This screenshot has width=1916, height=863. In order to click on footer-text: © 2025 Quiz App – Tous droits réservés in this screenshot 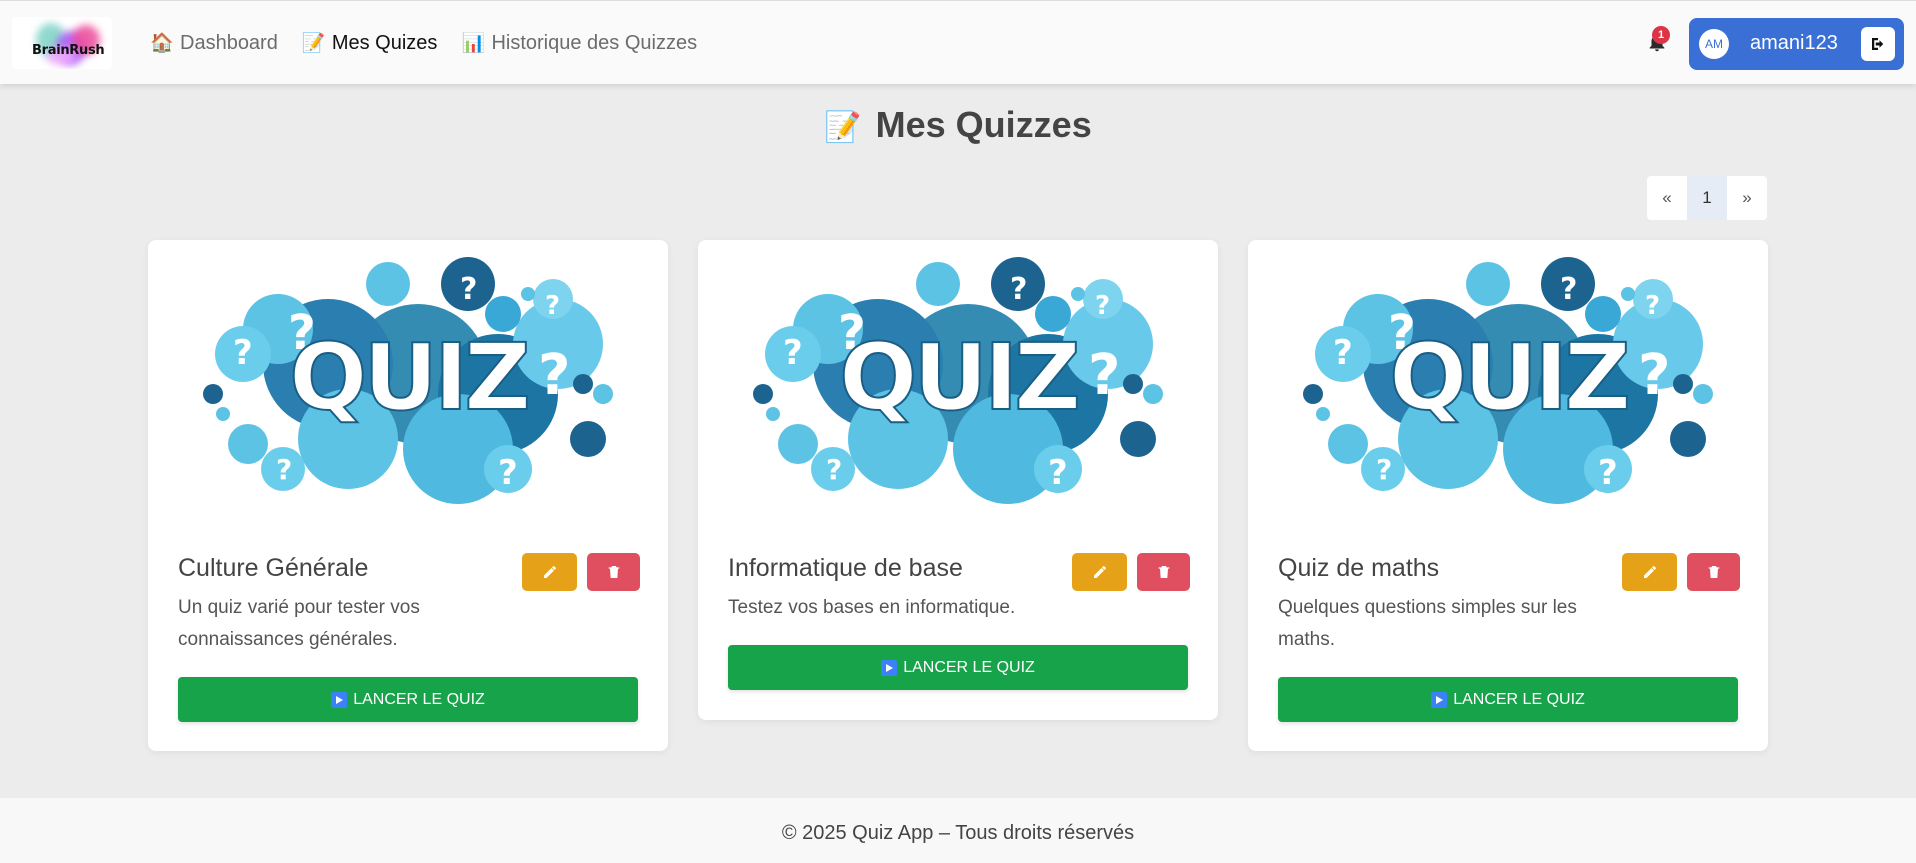, I will do `click(958, 833)`.